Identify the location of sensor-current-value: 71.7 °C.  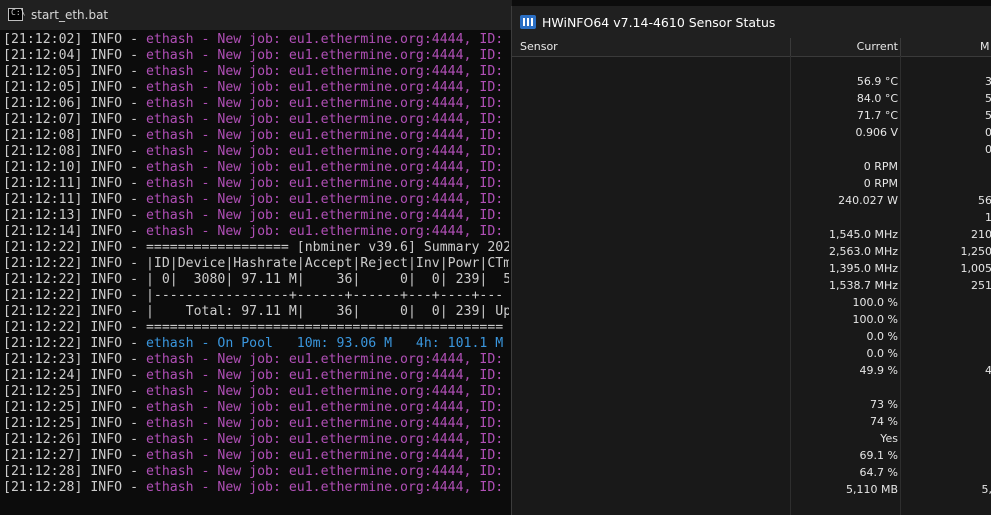
(877, 115).